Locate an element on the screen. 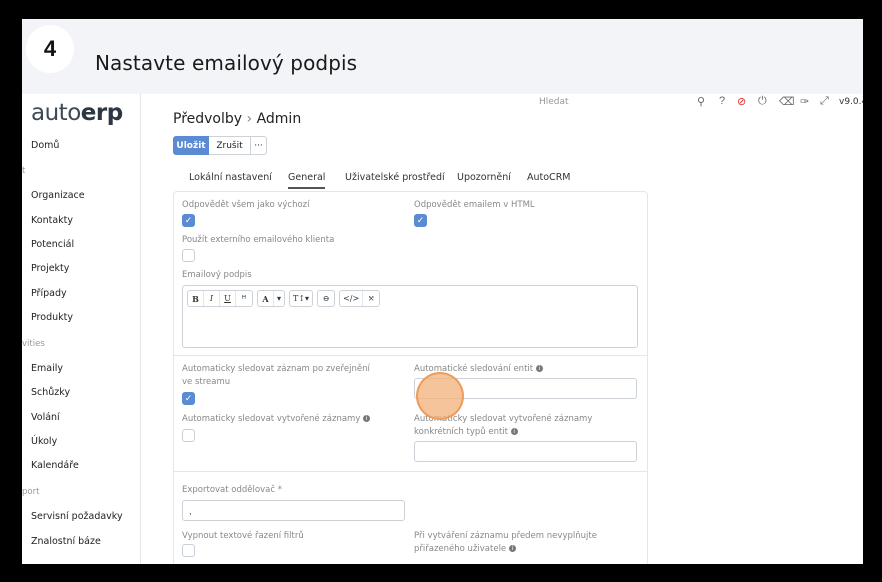 Image resolution: width=882 pixels, height=582 pixels. sidebar-section-label: t is located at coordinates (24, 171).